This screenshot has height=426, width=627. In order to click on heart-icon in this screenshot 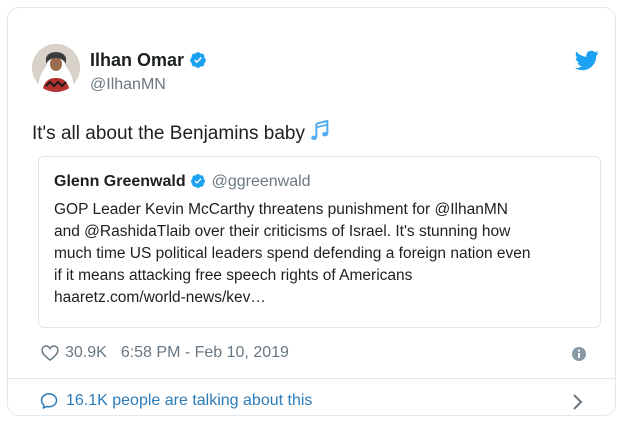, I will do `click(50, 353)`.